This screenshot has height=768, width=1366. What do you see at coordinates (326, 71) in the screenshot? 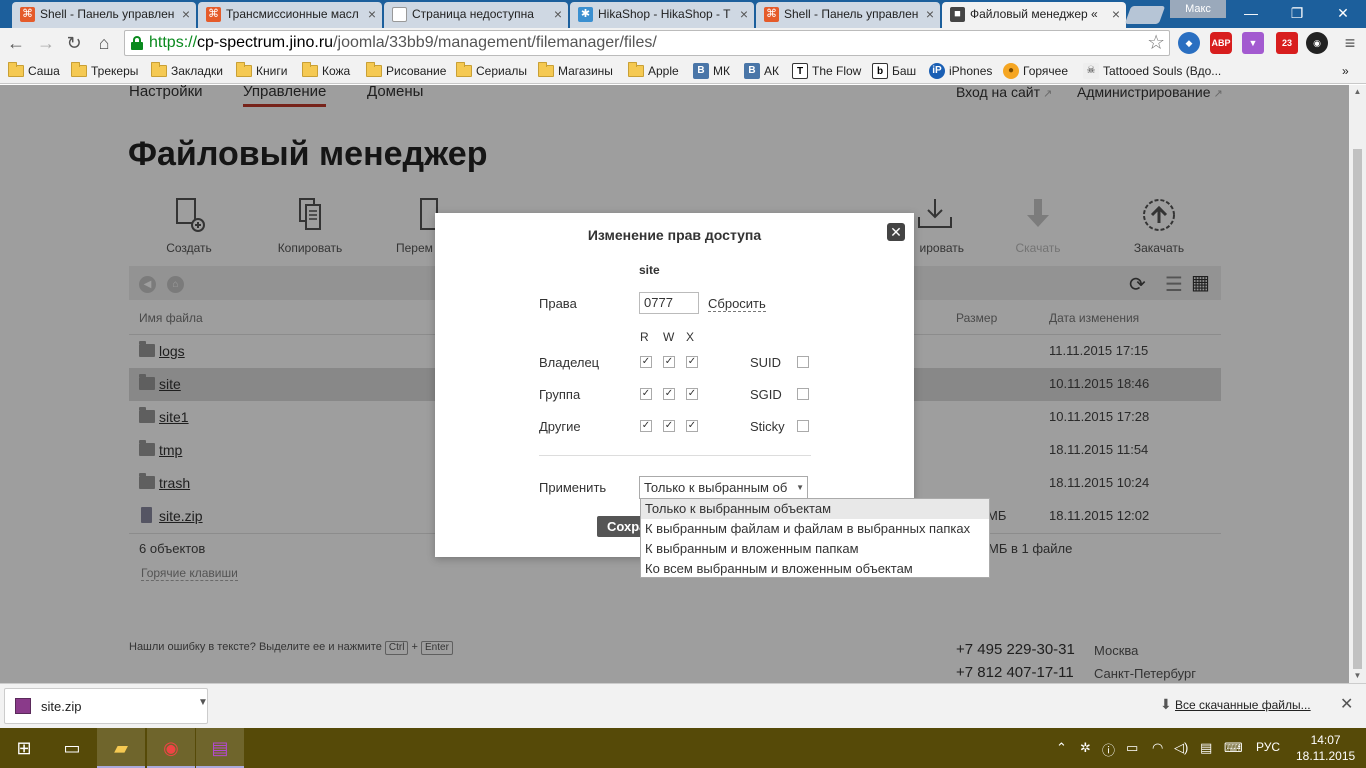
I see `bookmark-folder: Кожа` at bounding box center [326, 71].